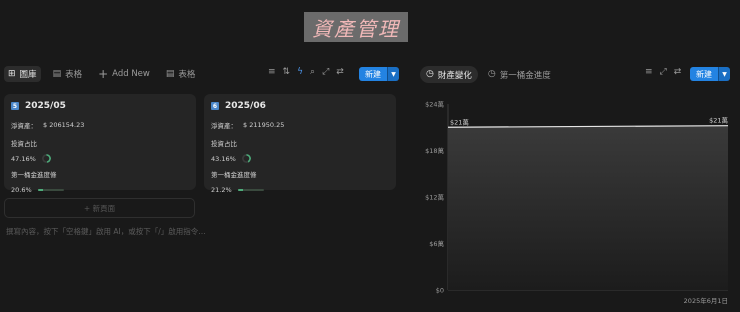 The width and height of the screenshot is (740, 312). I want to click on chart-new-button: 新建 ▼, so click(710, 74).